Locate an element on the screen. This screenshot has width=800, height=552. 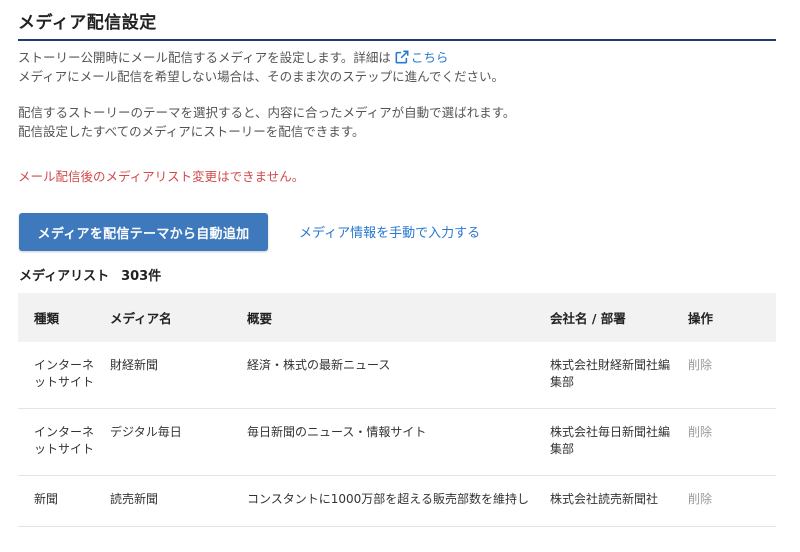
column-header-type: 種類 is located at coordinates (47, 318).